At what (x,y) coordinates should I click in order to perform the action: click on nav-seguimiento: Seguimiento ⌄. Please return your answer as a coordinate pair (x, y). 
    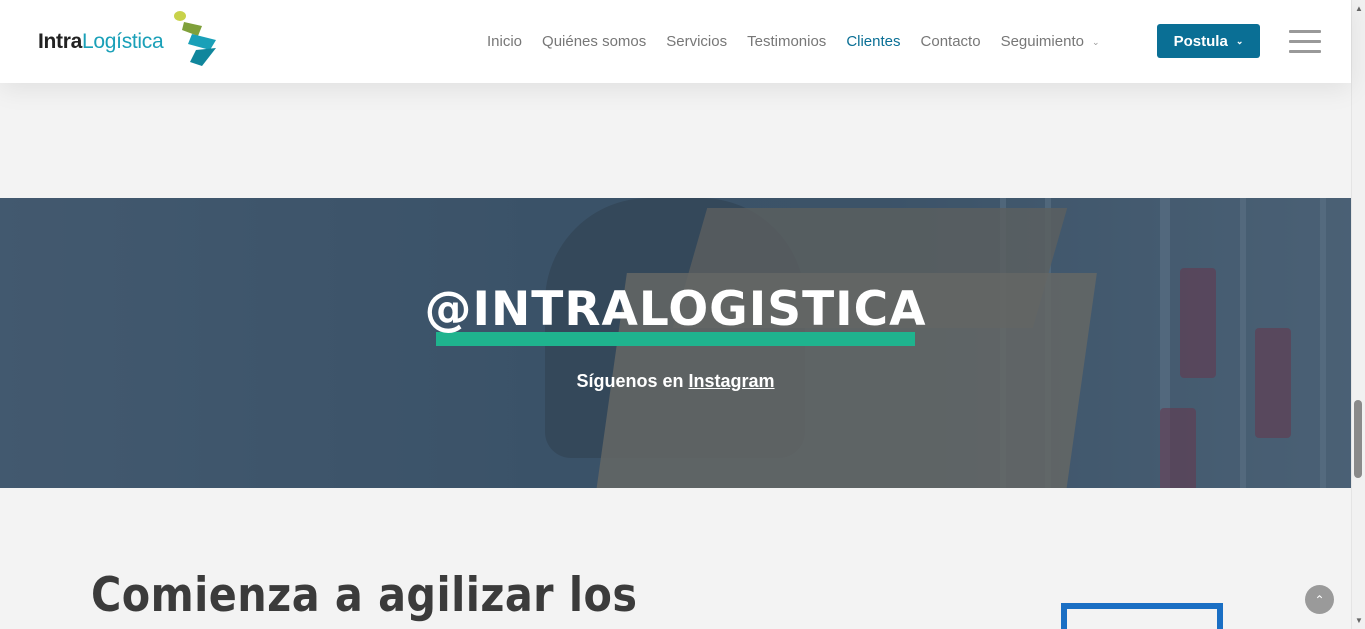
    Looking at the image, I should click on (1050, 41).